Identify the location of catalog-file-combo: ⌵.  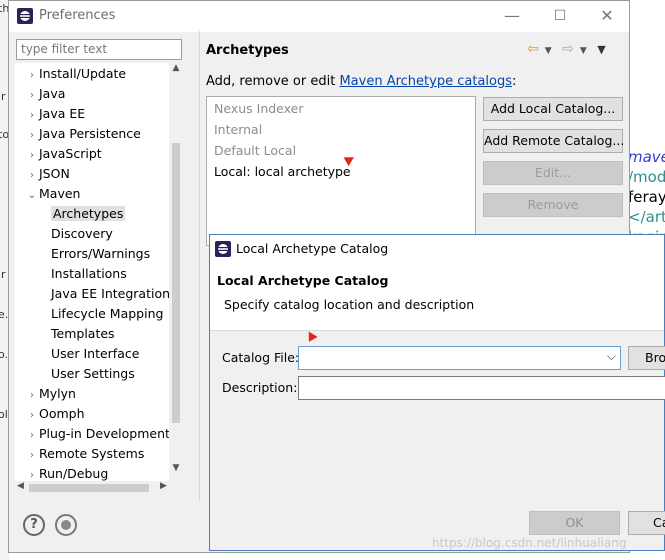
(459, 358).